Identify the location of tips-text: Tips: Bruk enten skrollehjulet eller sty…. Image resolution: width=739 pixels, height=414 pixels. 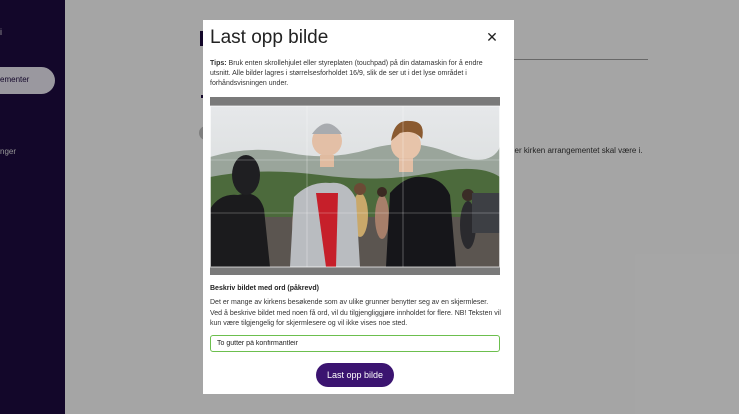
(356, 74).